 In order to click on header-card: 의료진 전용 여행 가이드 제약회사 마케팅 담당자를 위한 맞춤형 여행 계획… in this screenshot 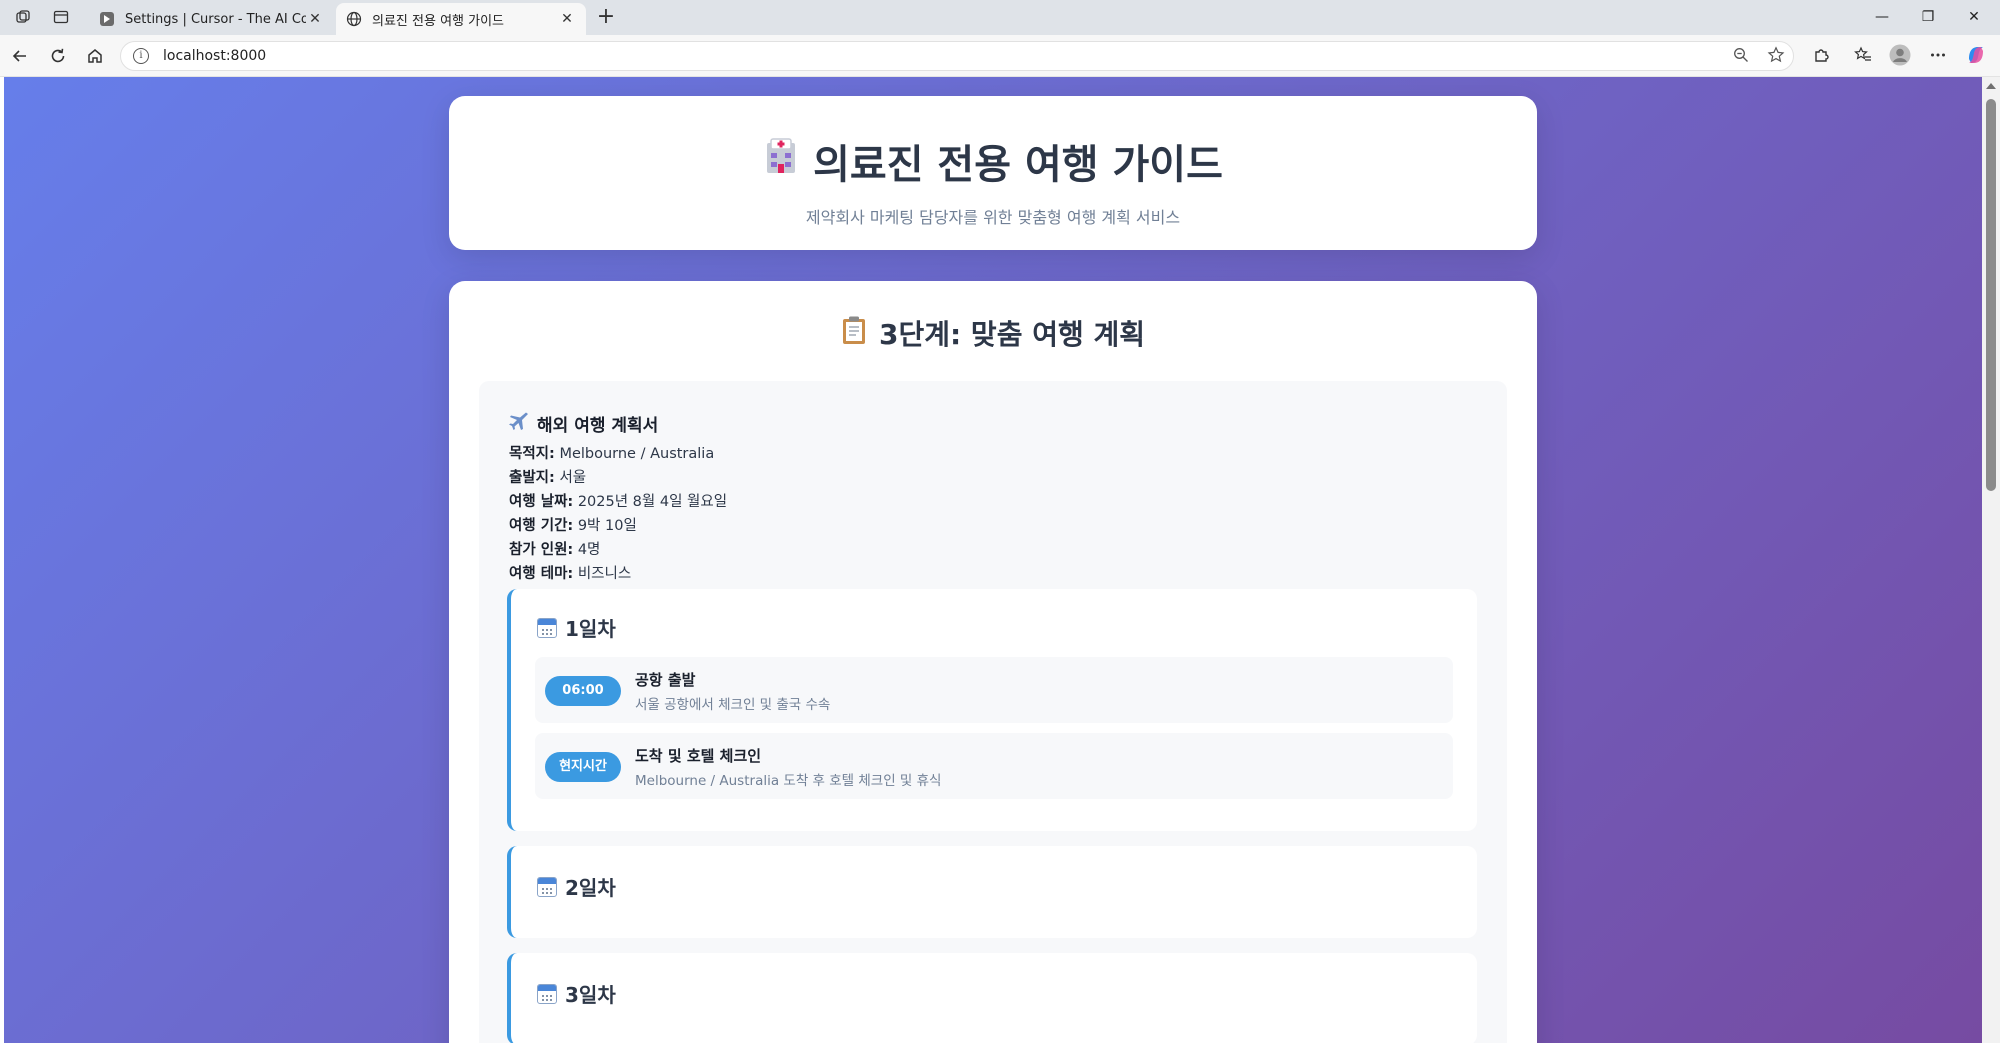, I will do `click(993, 173)`.